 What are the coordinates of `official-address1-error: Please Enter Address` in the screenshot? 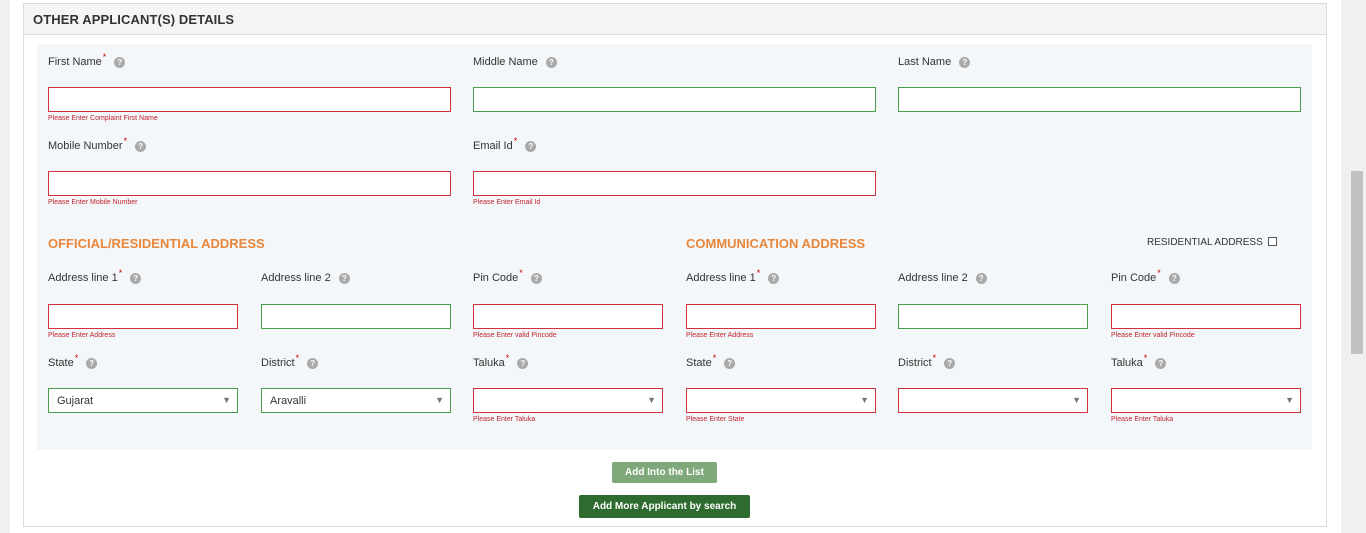 It's located at (82, 335).